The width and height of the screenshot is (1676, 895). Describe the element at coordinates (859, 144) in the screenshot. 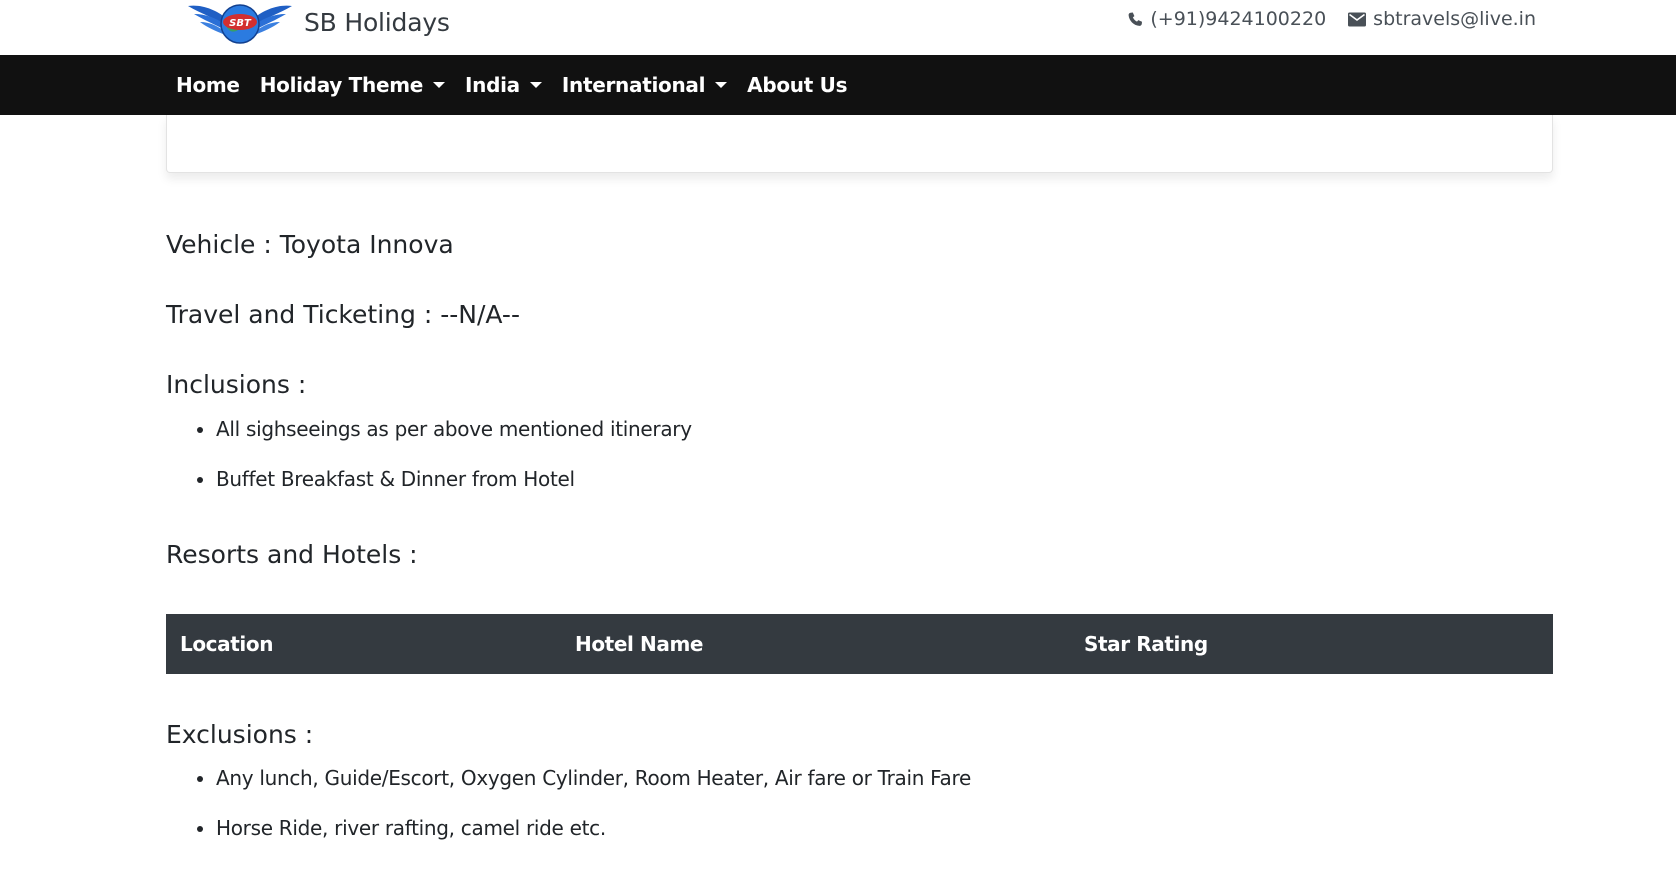

I see `itinerary-card-bottom` at that location.